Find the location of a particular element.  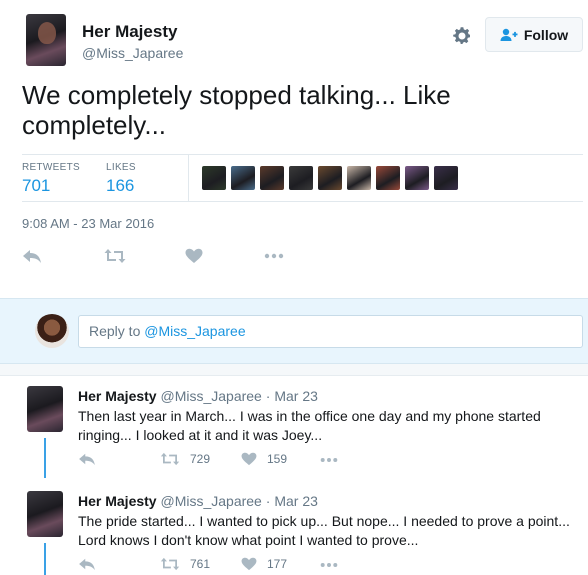

retweets-label: RETWEETS is located at coordinates (51, 167).